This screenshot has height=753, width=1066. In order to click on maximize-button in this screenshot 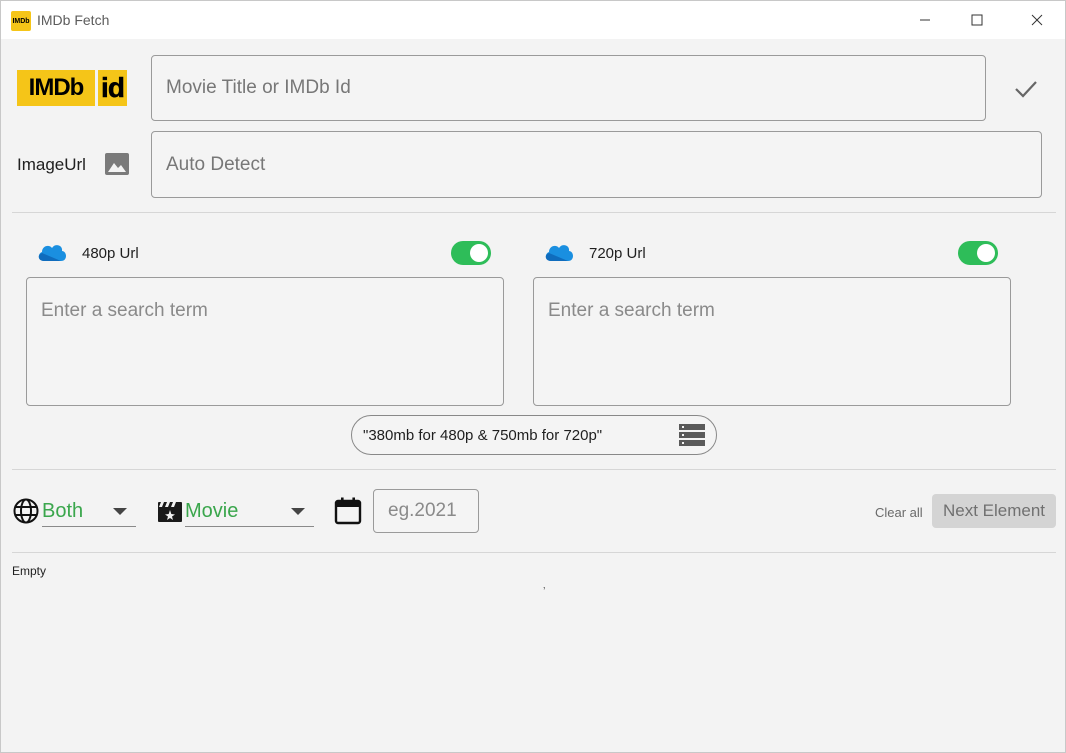, I will do `click(977, 20)`.